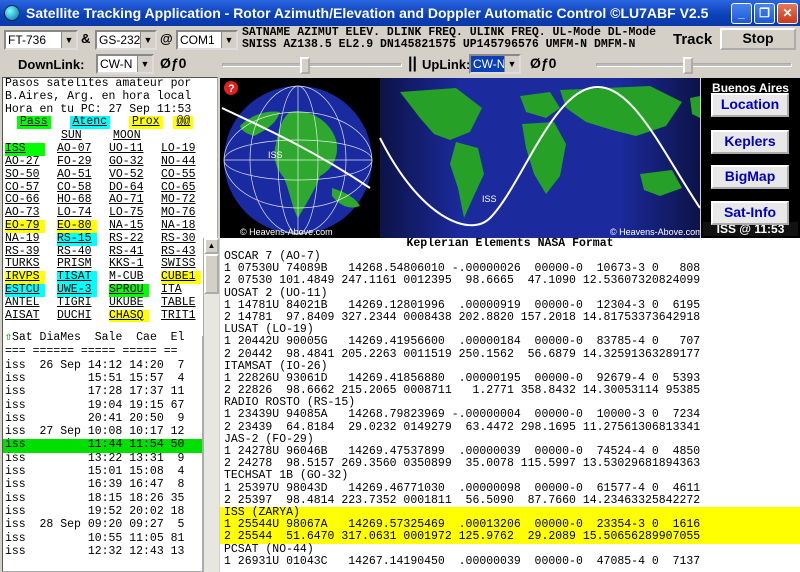  I want to click on satellite-link: AO-27, so click(31, 162).